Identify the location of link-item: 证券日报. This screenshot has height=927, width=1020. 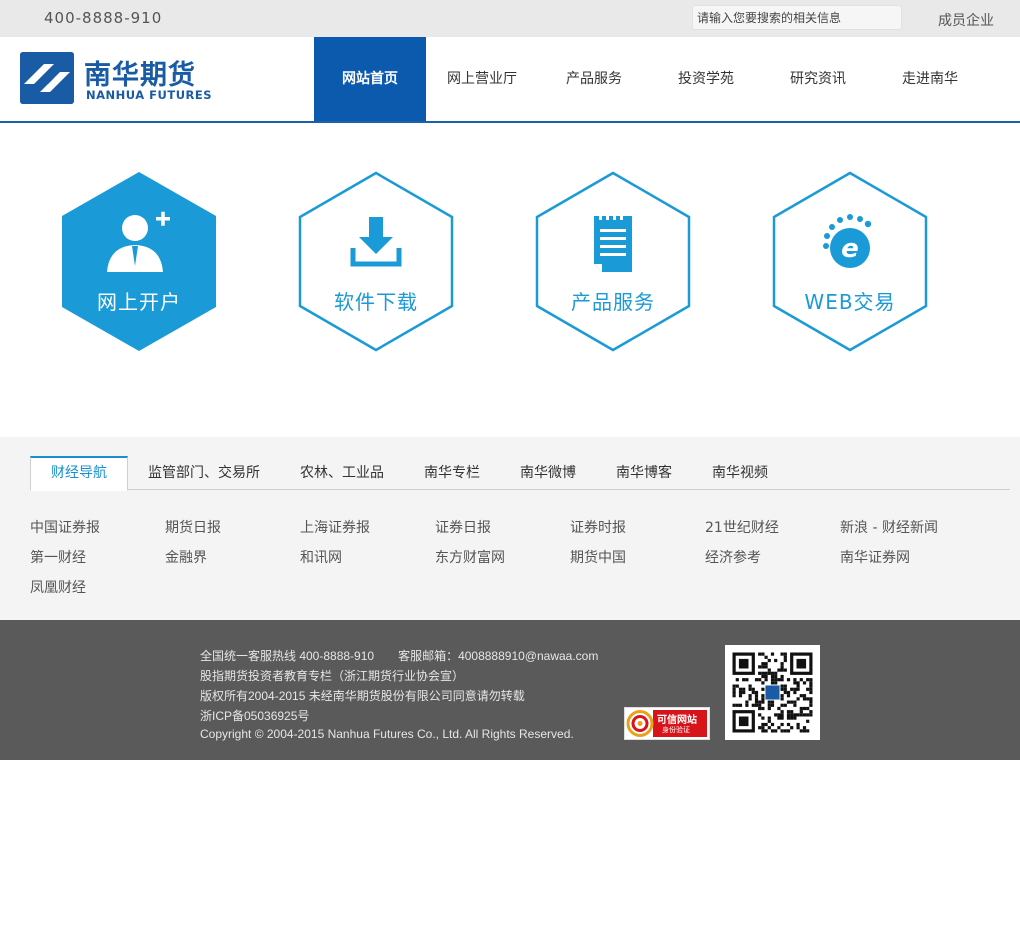
(463, 527).